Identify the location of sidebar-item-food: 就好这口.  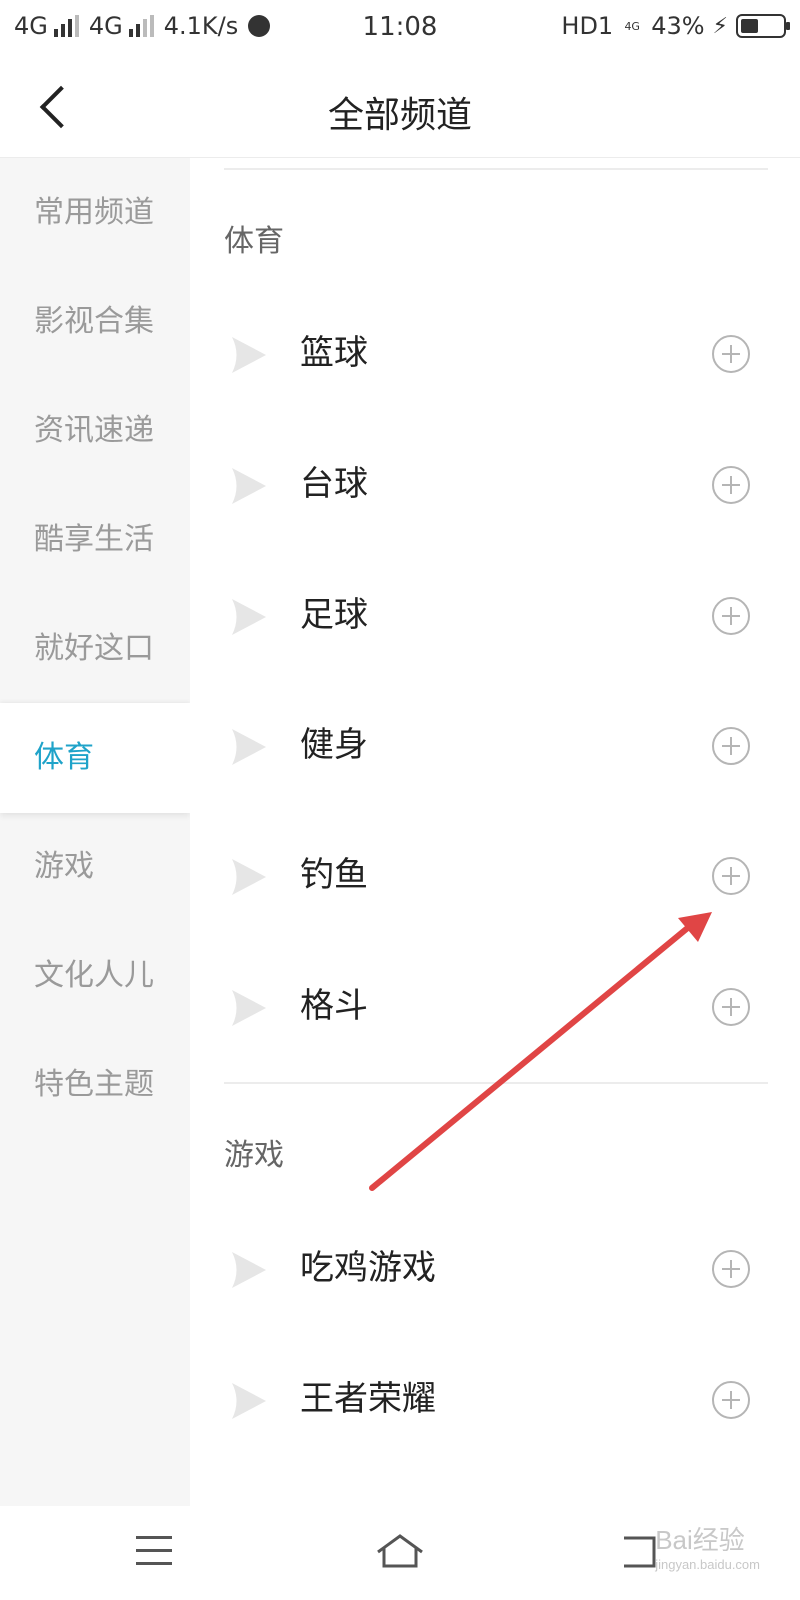
(95, 649).